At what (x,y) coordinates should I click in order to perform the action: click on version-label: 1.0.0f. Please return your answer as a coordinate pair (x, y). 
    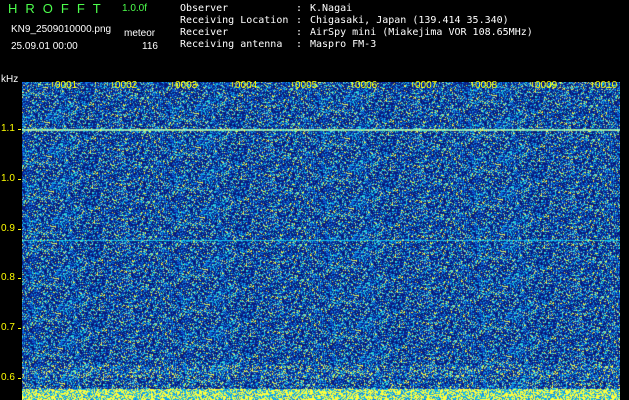
    Looking at the image, I should click on (135, 8).